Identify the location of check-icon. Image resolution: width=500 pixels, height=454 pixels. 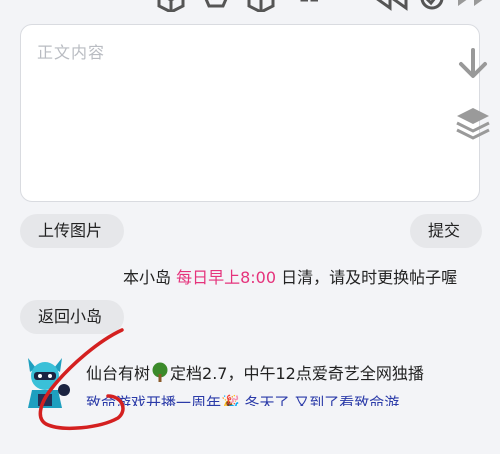
(432, 6).